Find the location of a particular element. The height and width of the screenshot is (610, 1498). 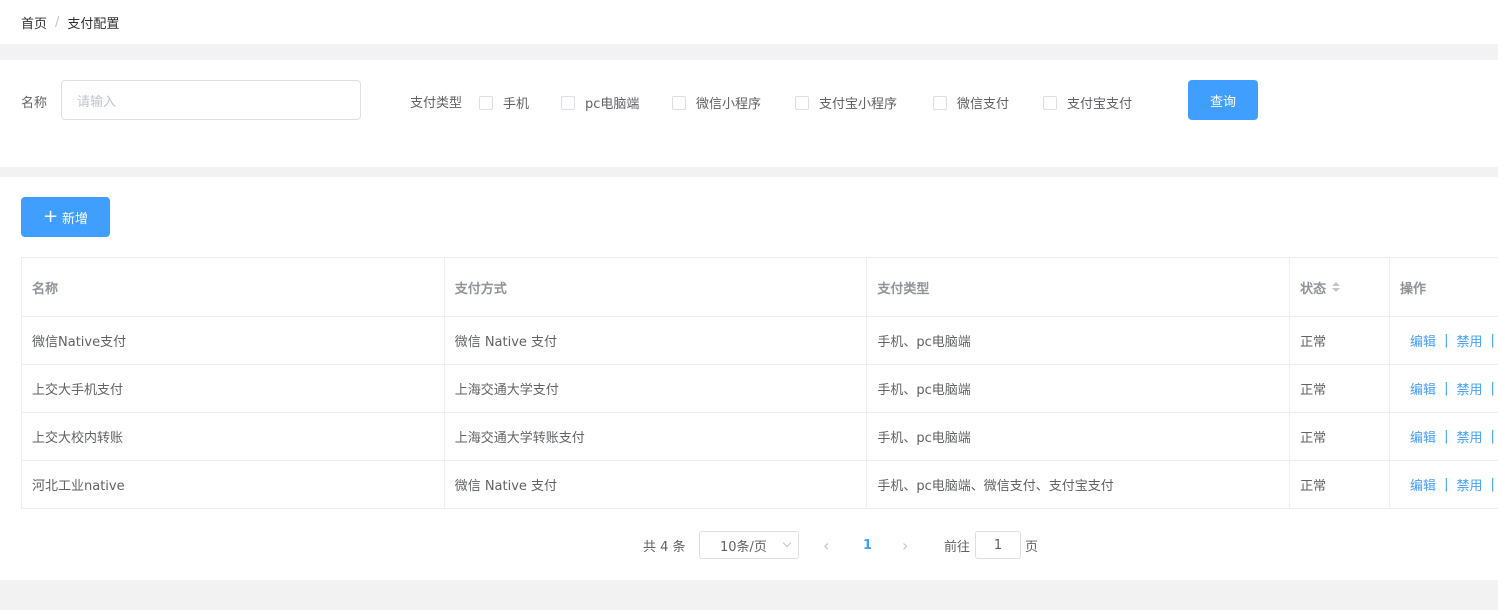

add-button-label: 新增 is located at coordinates (75, 219).